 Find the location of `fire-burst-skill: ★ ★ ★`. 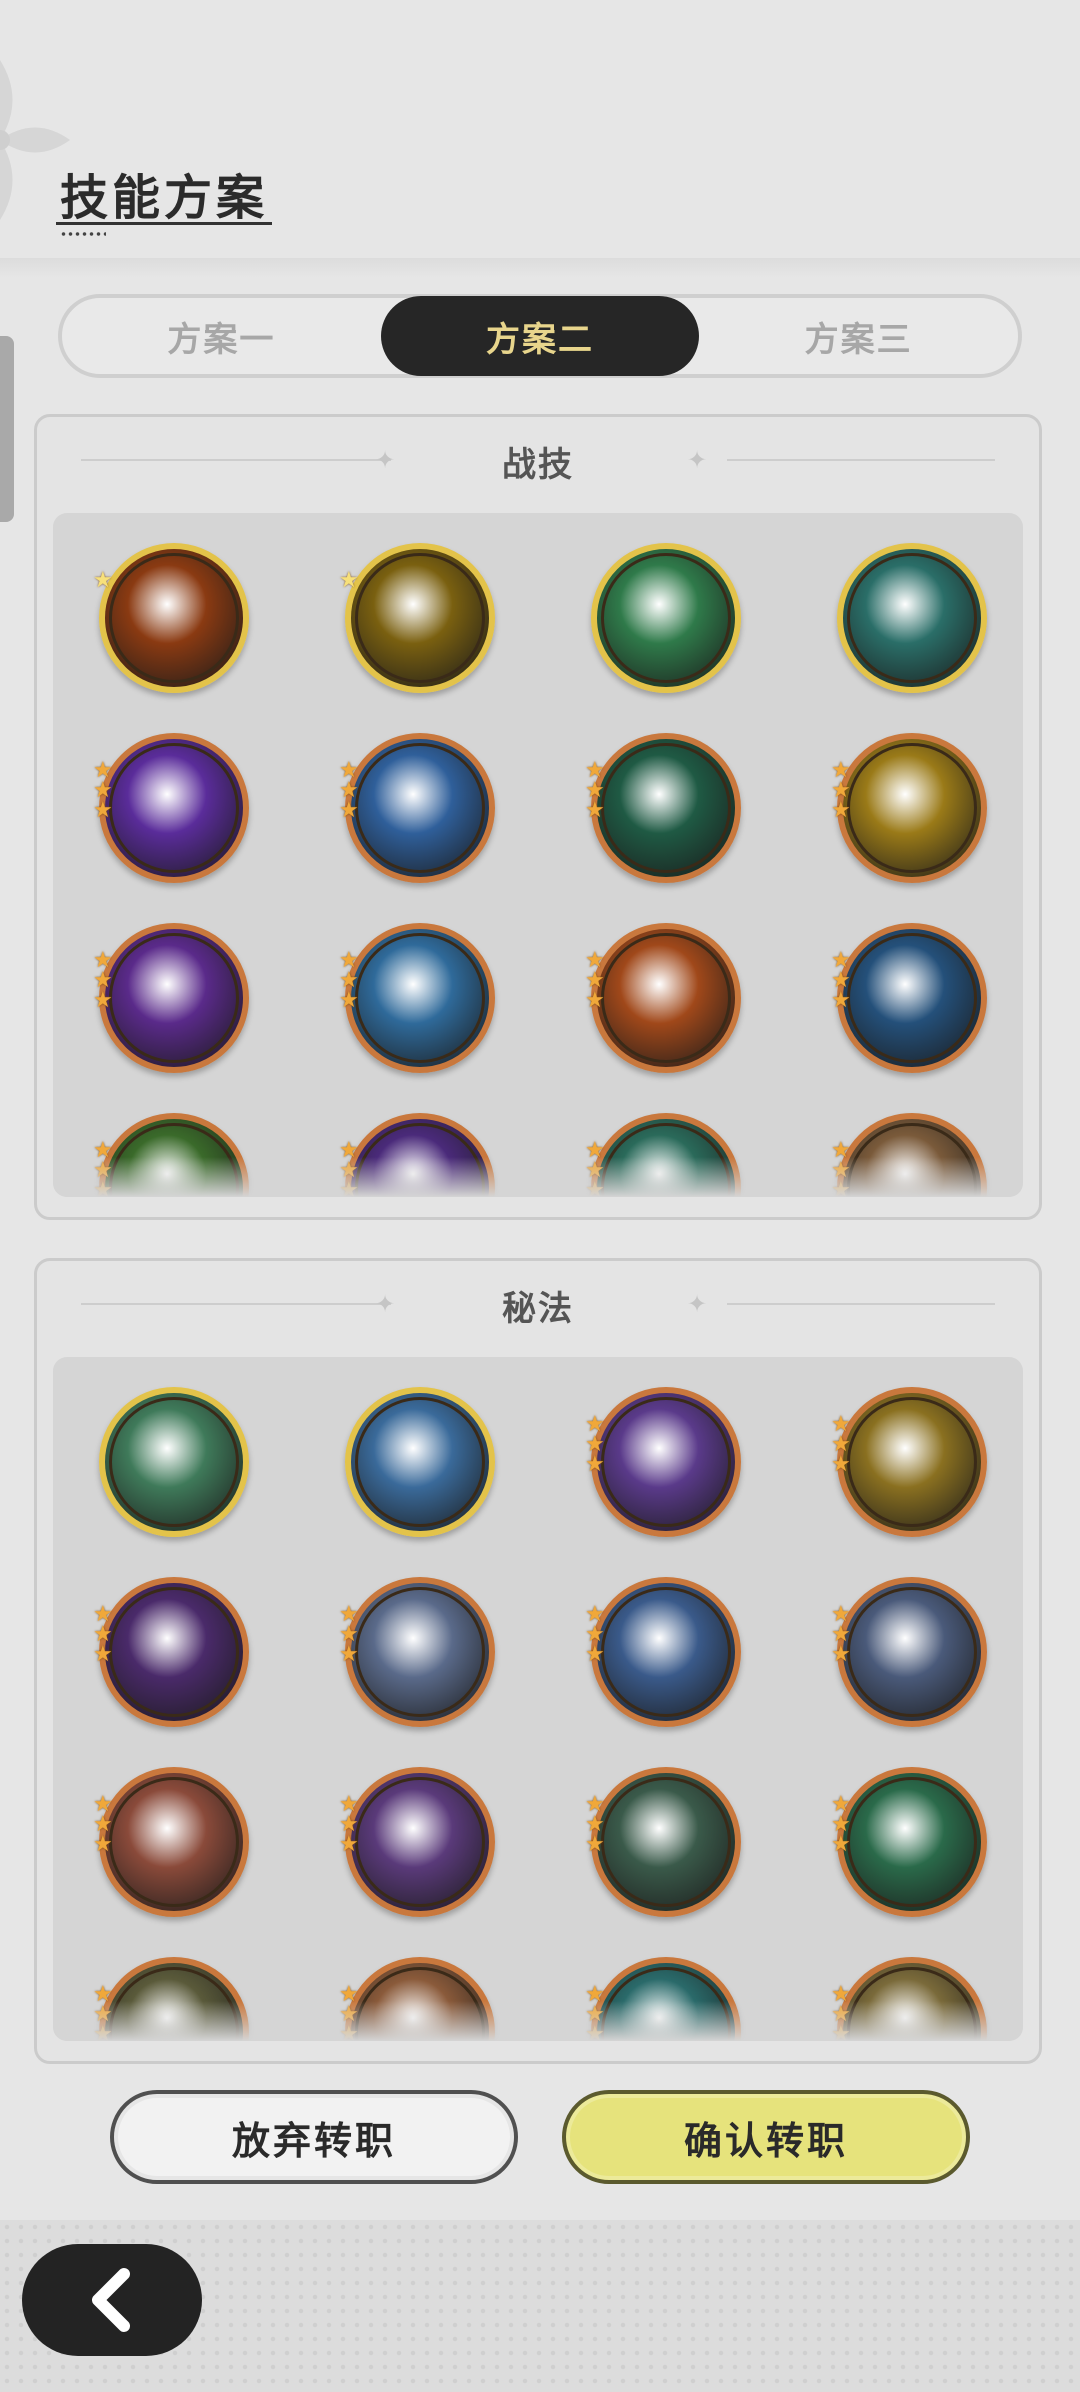

fire-burst-skill: ★ ★ ★ is located at coordinates (663, 998).